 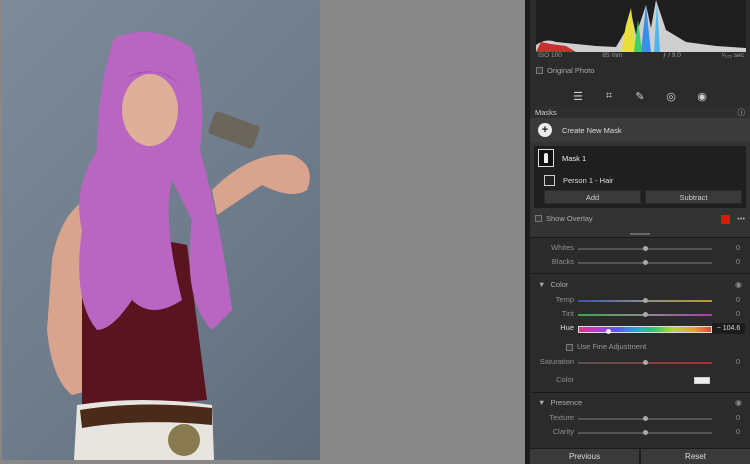 What do you see at coordinates (567, 327) in the screenshot?
I see `hue-label: Hue` at bounding box center [567, 327].